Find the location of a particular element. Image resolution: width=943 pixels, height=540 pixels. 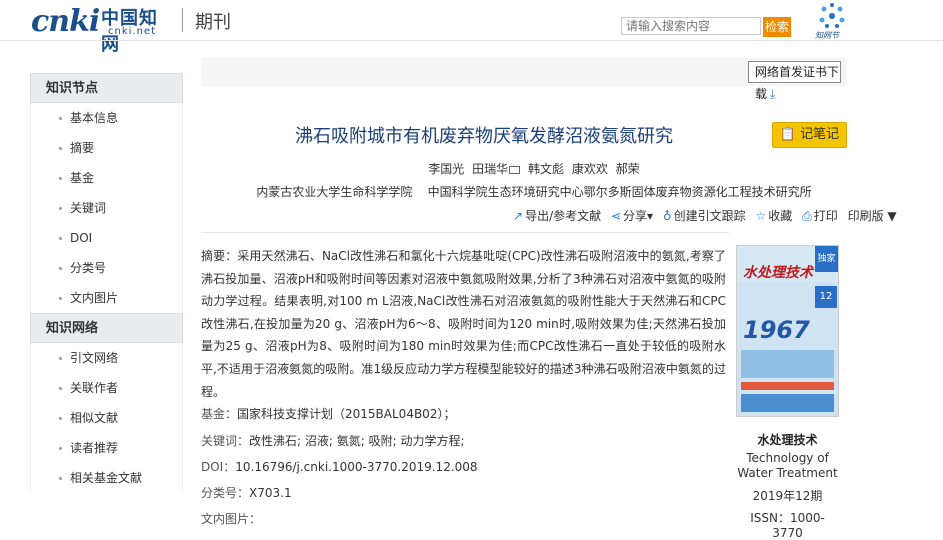

figures-label: 文内图片： is located at coordinates (231, 519).